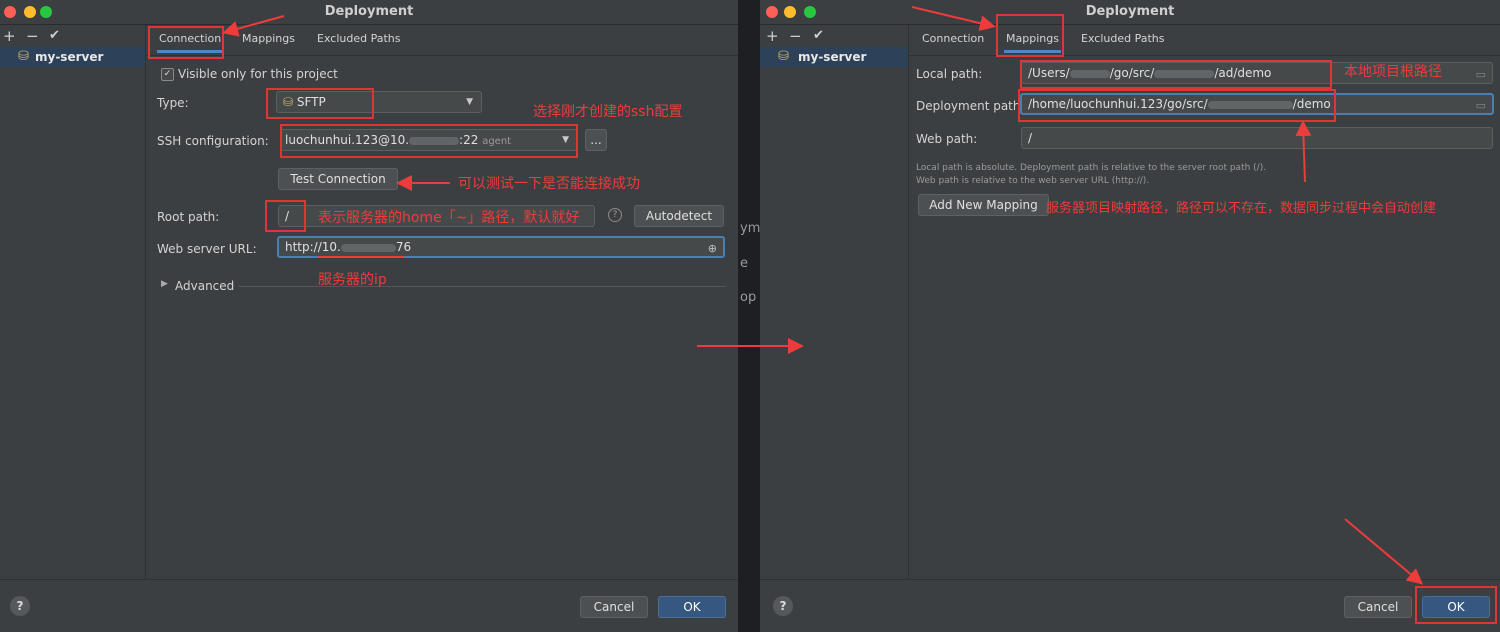 This screenshot has height=632, width=1500. Describe the element at coordinates (253, 26) in the screenshot. I see `arrow-to-connection-tab` at that location.